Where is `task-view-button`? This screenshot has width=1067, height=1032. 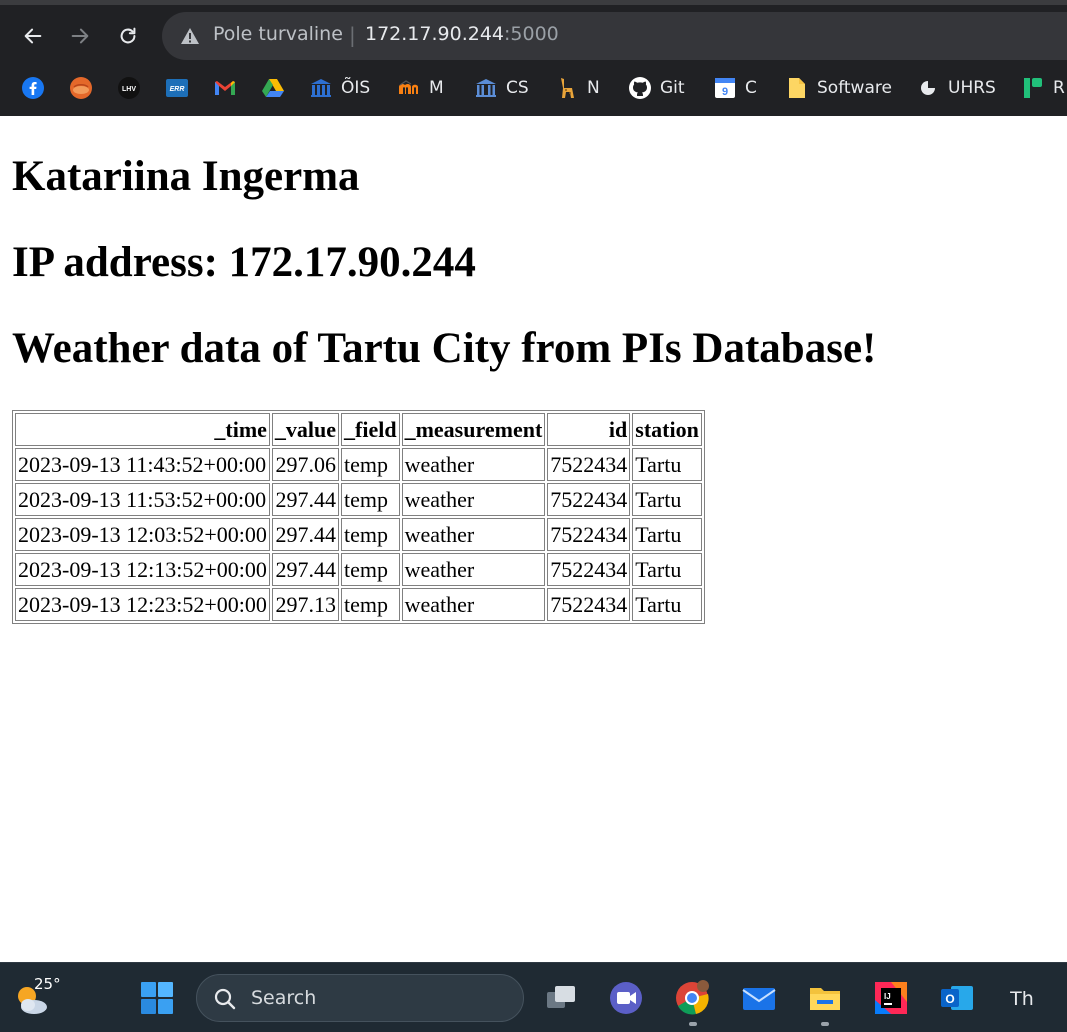 task-view-button is located at coordinates (561, 998).